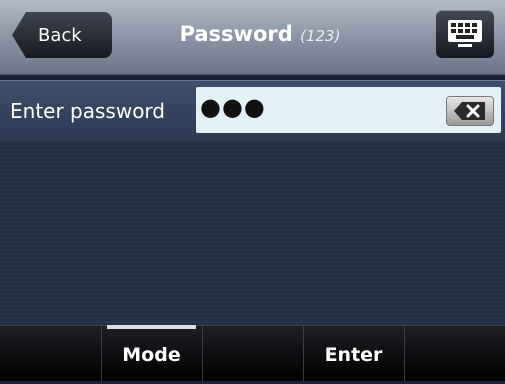  I want to click on softkey-bar: Mode Enter, so click(252, 353).